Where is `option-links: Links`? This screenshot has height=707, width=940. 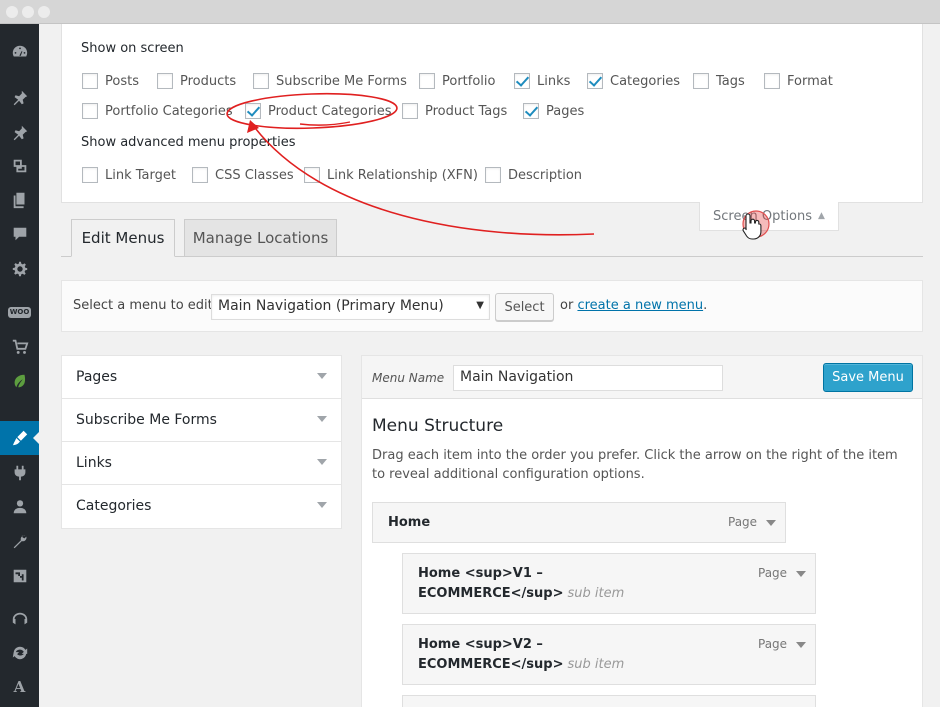
option-links: Links is located at coordinates (542, 81).